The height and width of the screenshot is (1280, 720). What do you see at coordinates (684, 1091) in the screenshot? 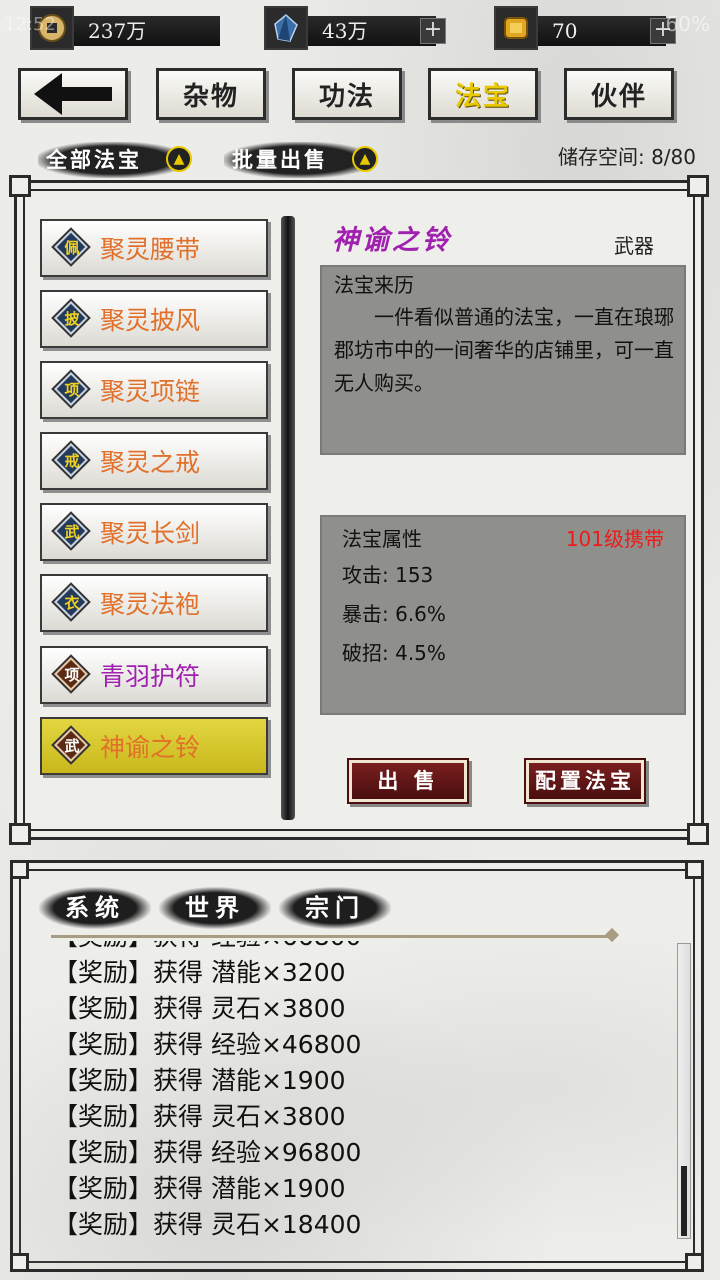
I see `chat-scrollbar` at bounding box center [684, 1091].